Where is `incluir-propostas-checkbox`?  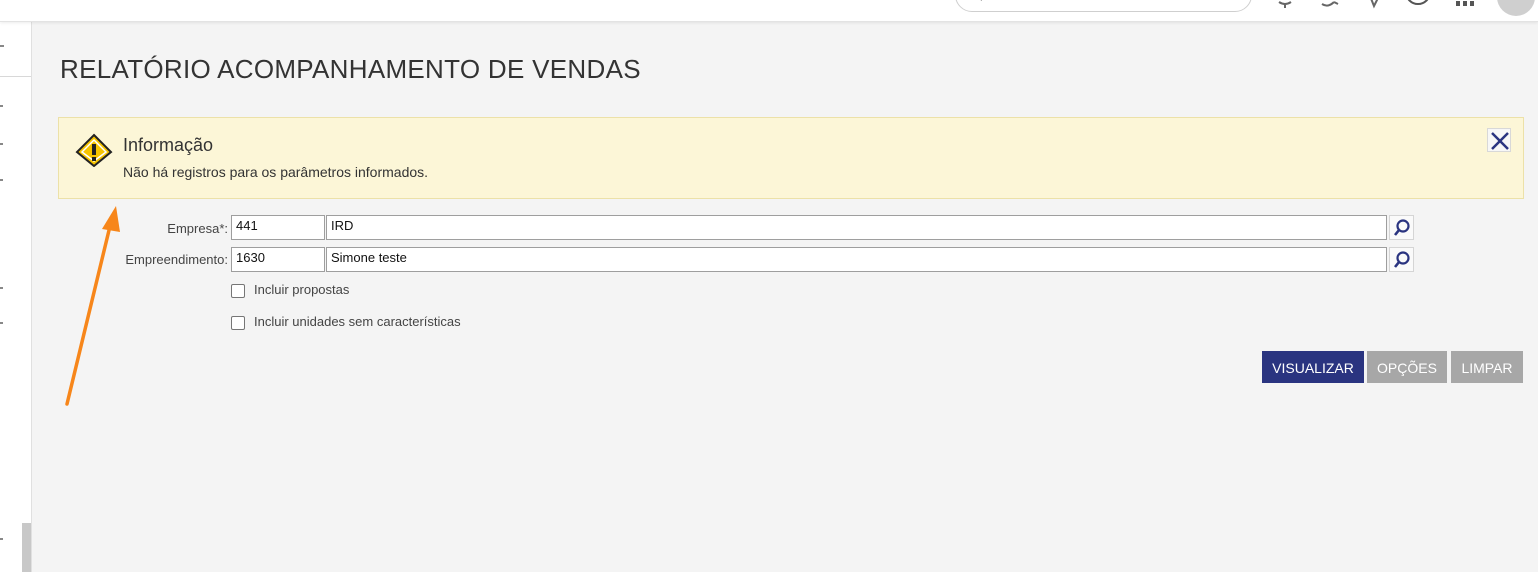
incluir-propostas-checkbox is located at coordinates (238, 291).